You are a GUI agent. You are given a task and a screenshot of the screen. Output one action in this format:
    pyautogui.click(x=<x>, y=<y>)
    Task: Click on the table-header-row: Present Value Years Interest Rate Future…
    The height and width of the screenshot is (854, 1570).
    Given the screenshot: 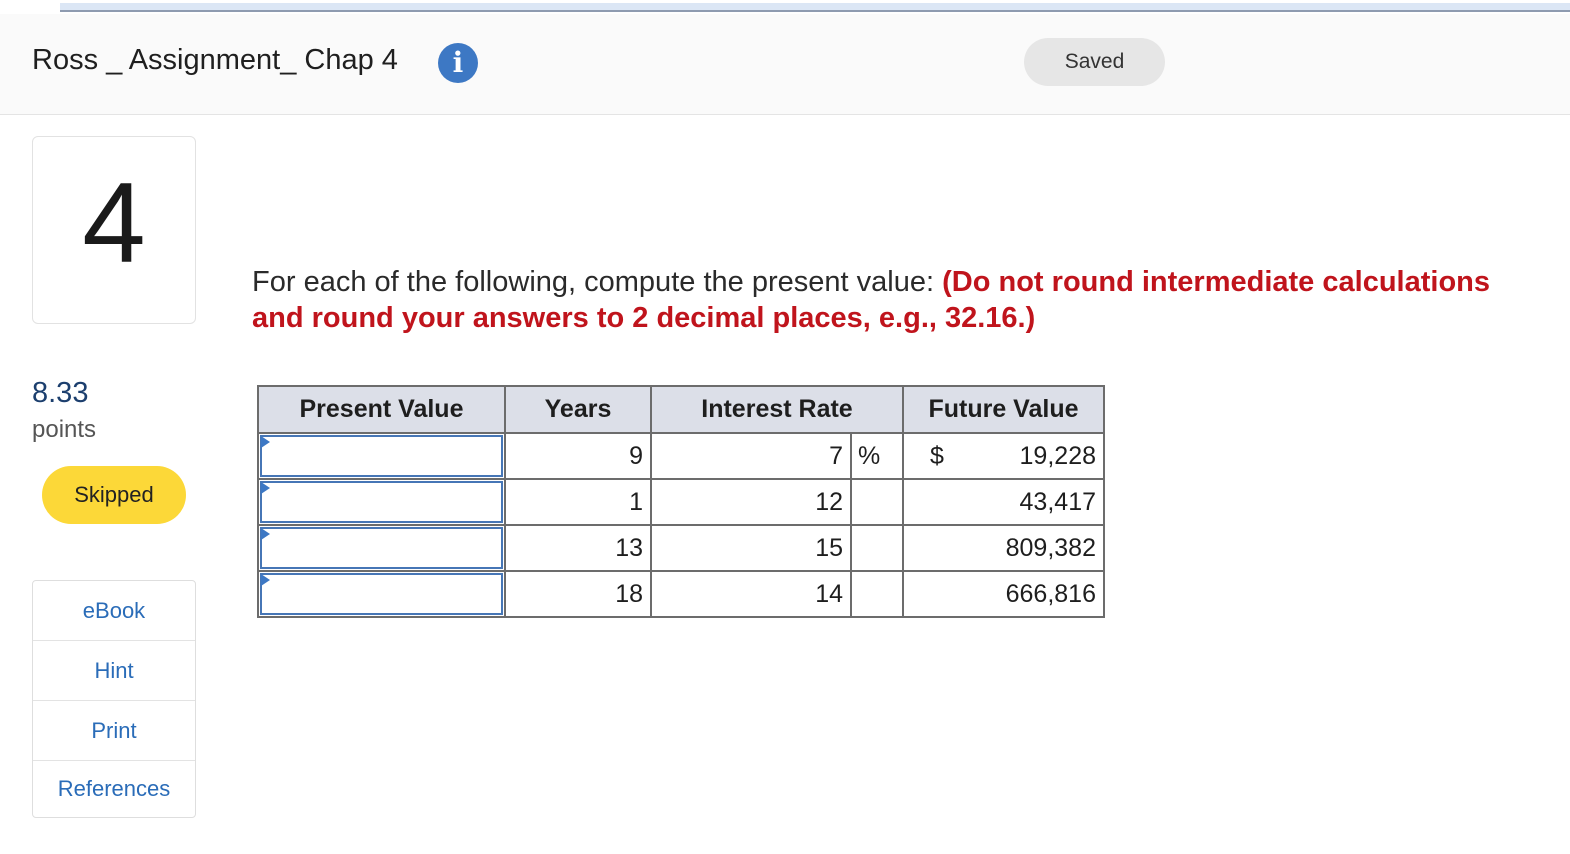 What is the action you would take?
    pyautogui.click(x=681, y=409)
    